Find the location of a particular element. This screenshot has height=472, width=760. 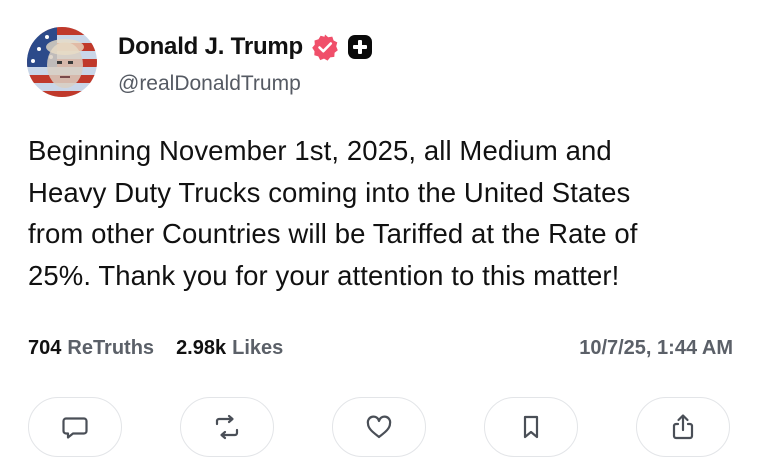

verified-badge-icon is located at coordinates (325, 47).